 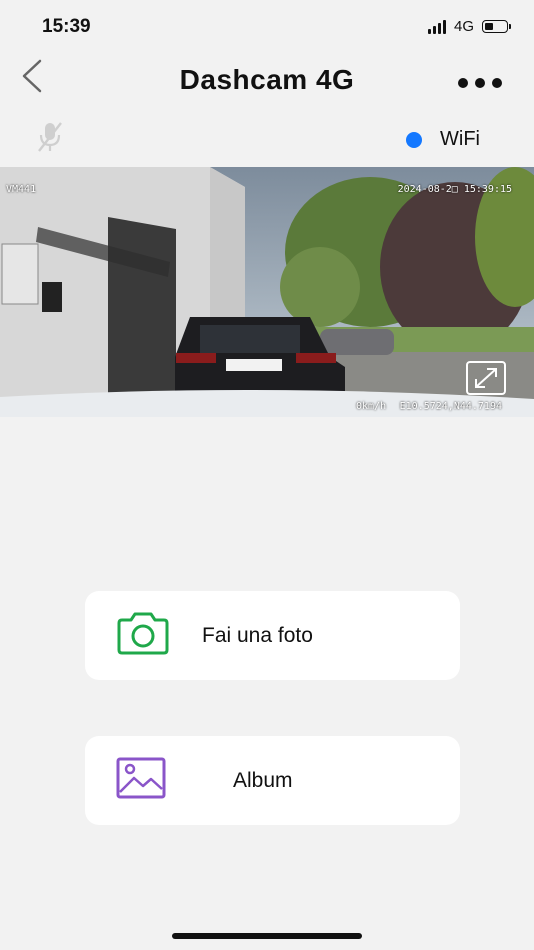 I want to click on signal-icon, so click(x=436, y=26).